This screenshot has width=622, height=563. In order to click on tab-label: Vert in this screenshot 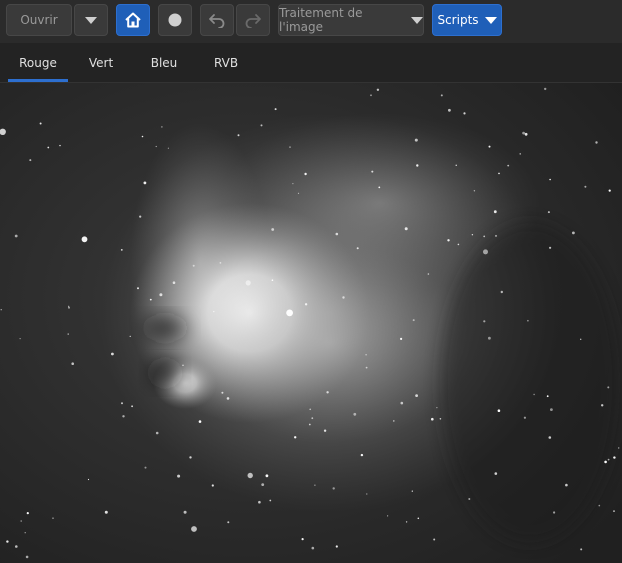, I will do `click(101, 63)`.